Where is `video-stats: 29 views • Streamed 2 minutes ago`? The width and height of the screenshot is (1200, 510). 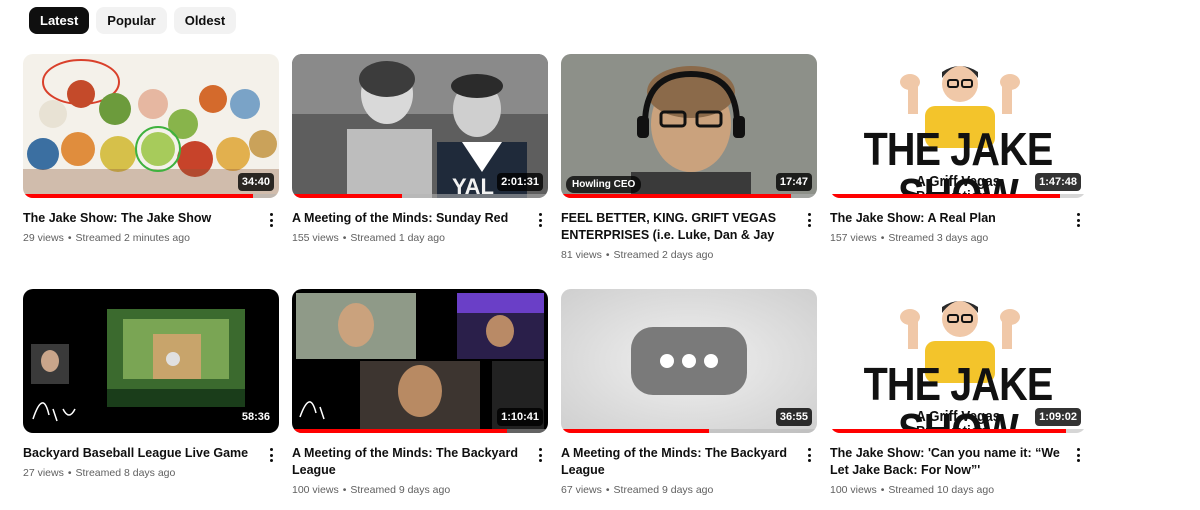
video-stats: 29 views • Streamed 2 minutes ago is located at coordinates (106, 238).